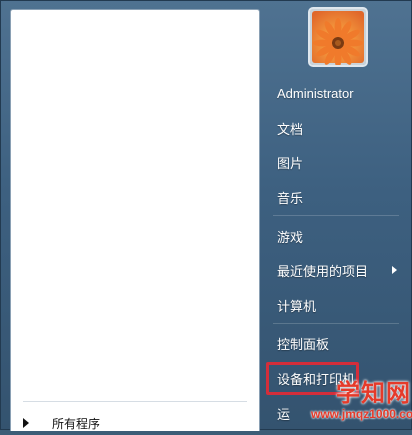 Image resolution: width=412 pixels, height=435 pixels. I want to click on programs-divider, so click(135, 401).